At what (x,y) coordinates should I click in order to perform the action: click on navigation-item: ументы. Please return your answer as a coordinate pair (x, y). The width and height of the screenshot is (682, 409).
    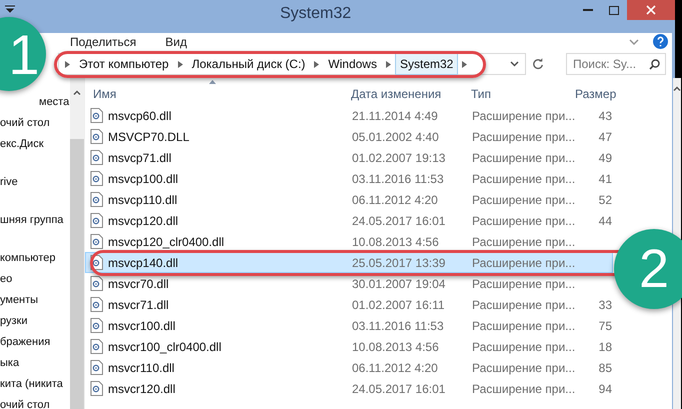
    Looking at the image, I should click on (19, 300).